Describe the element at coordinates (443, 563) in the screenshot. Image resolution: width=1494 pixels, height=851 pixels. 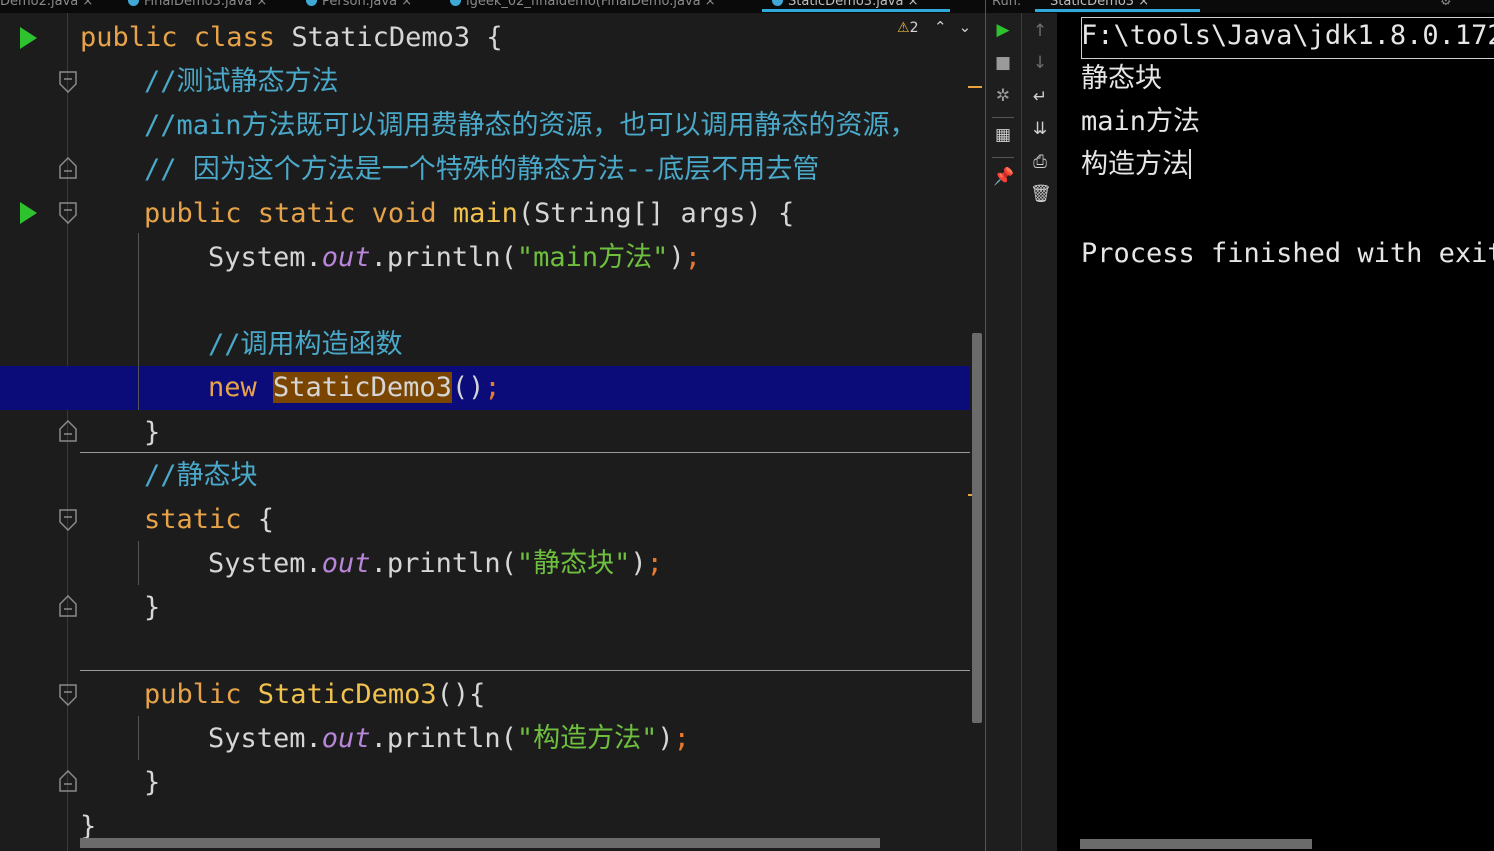
I see `code-token: .println(` at that location.